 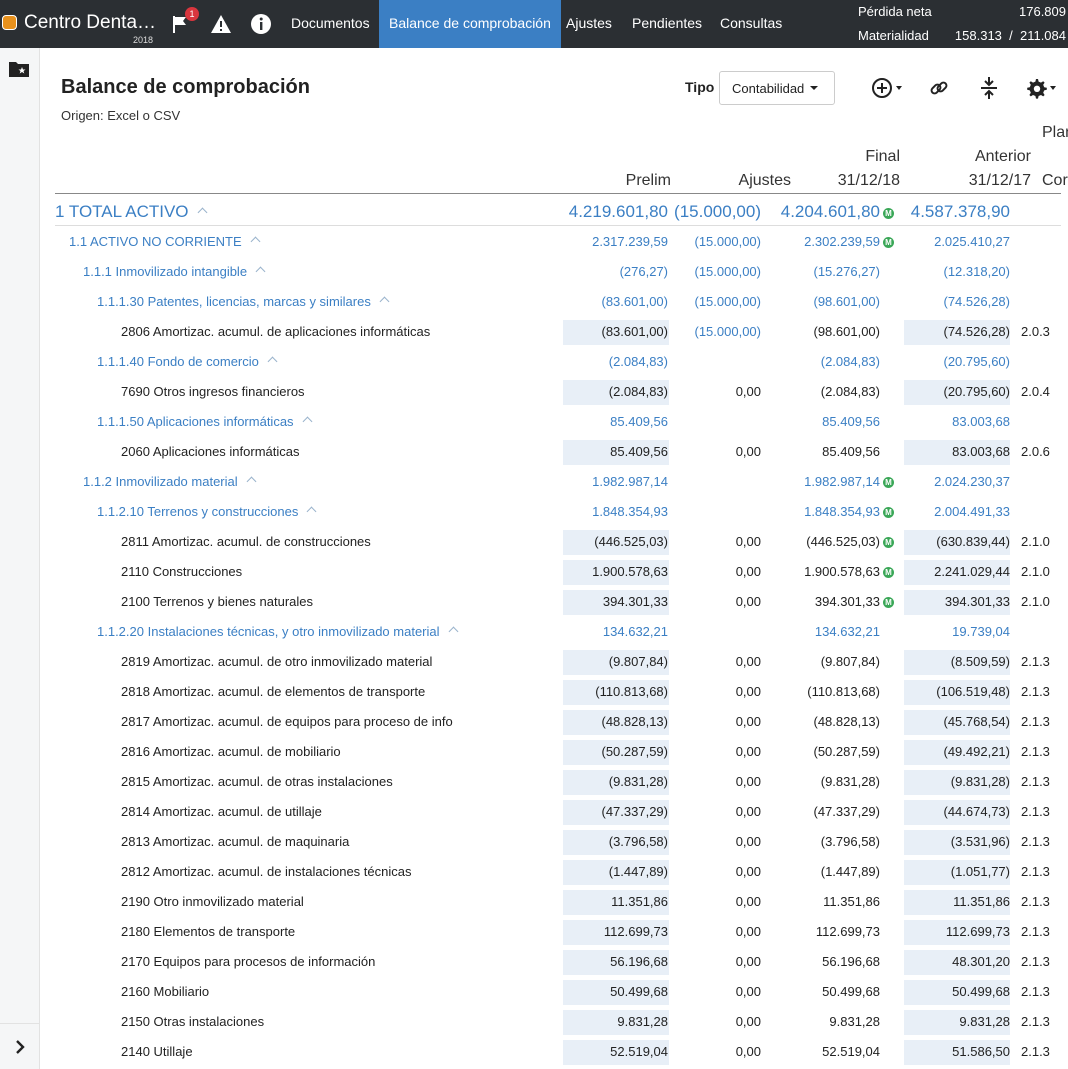 I want to click on final-value: 85.409,56, so click(x=851, y=452).